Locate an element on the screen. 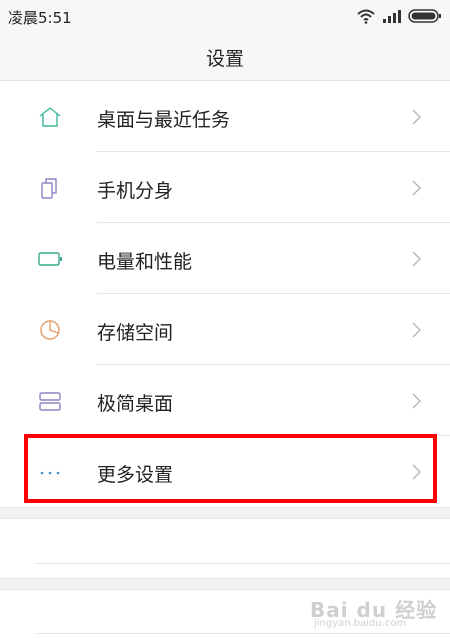 This screenshot has height=638, width=450. page-title: 设置 is located at coordinates (224, 59).